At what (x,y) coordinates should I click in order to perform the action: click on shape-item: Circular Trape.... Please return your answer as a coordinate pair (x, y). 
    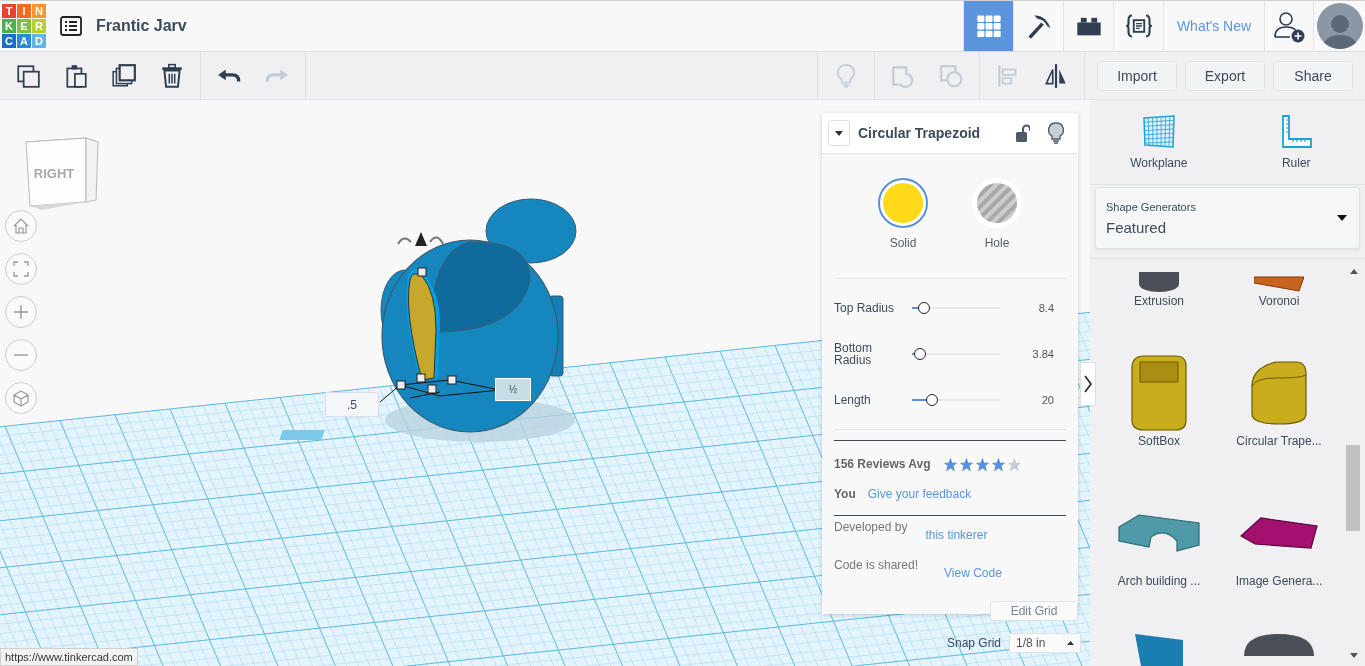
    Looking at the image, I should click on (1279, 397).